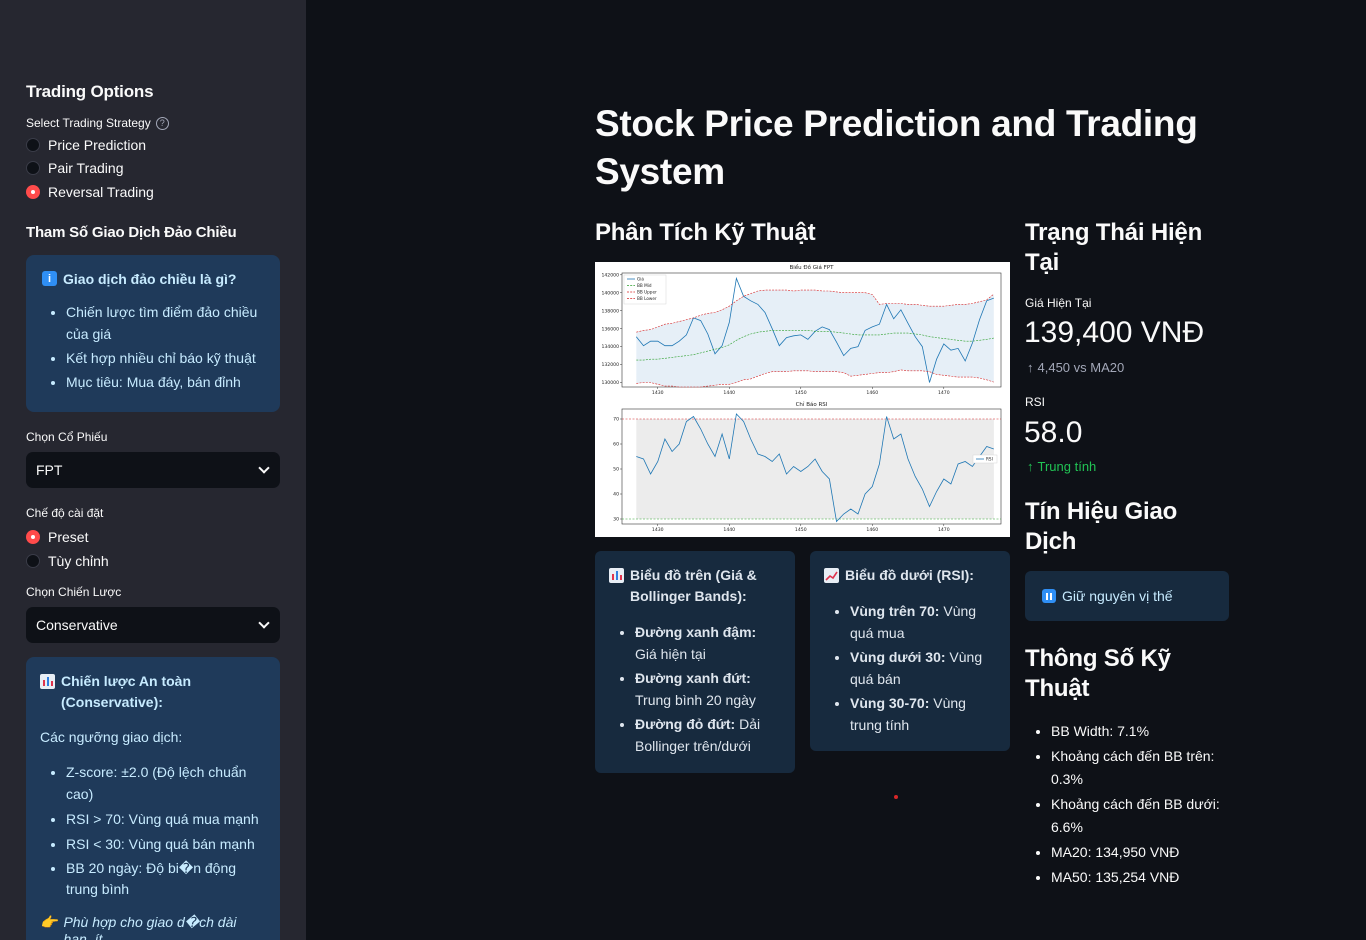 The width and height of the screenshot is (1366, 940). Describe the element at coordinates (1101, 526) in the screenshot. I see `signal-header: Tín Hiệu Giao Dịch` at that location.